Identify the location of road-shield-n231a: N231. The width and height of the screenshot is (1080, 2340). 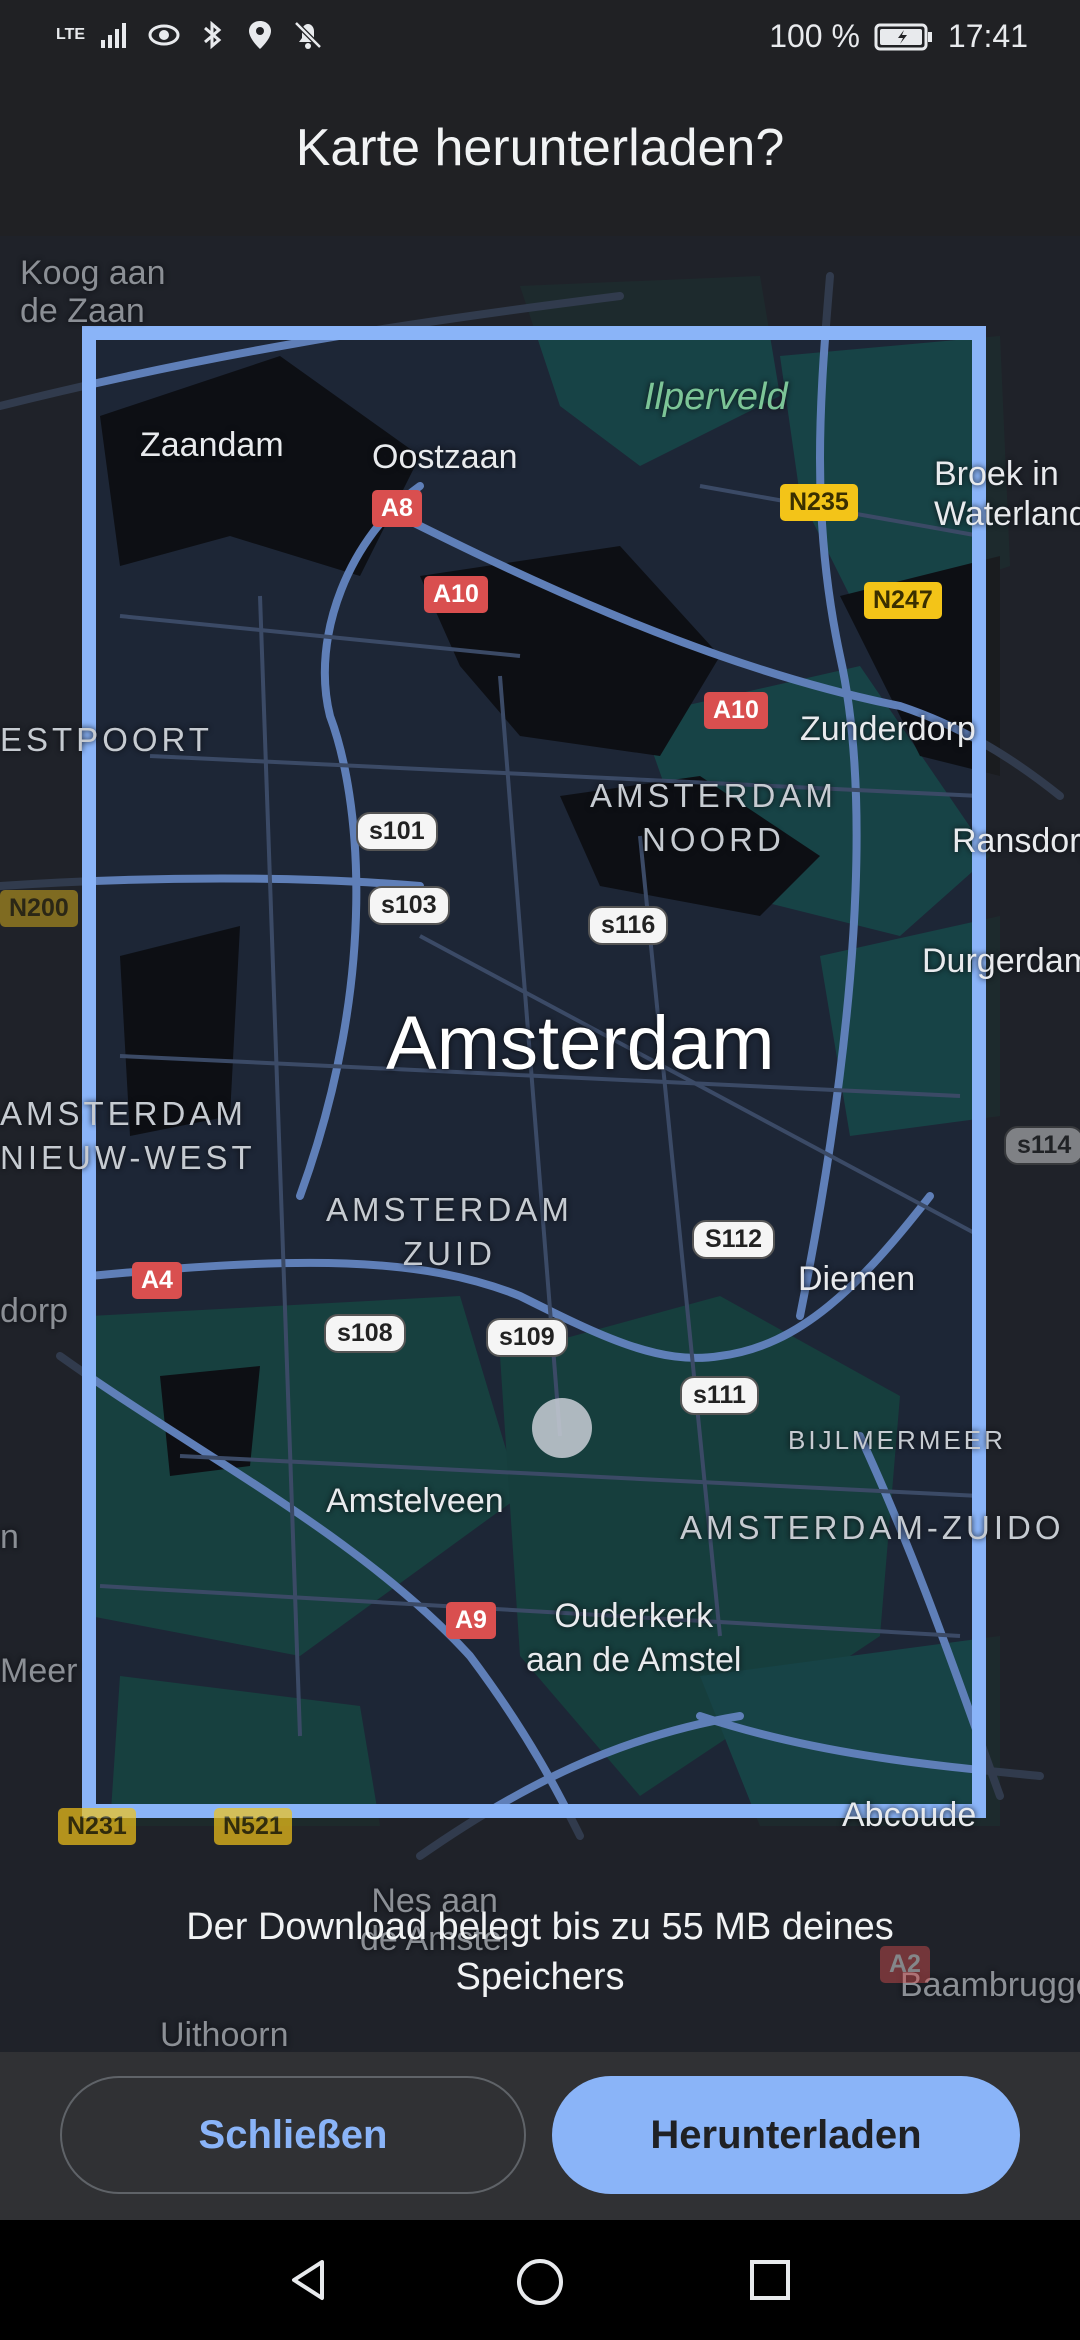
(97, 1826).